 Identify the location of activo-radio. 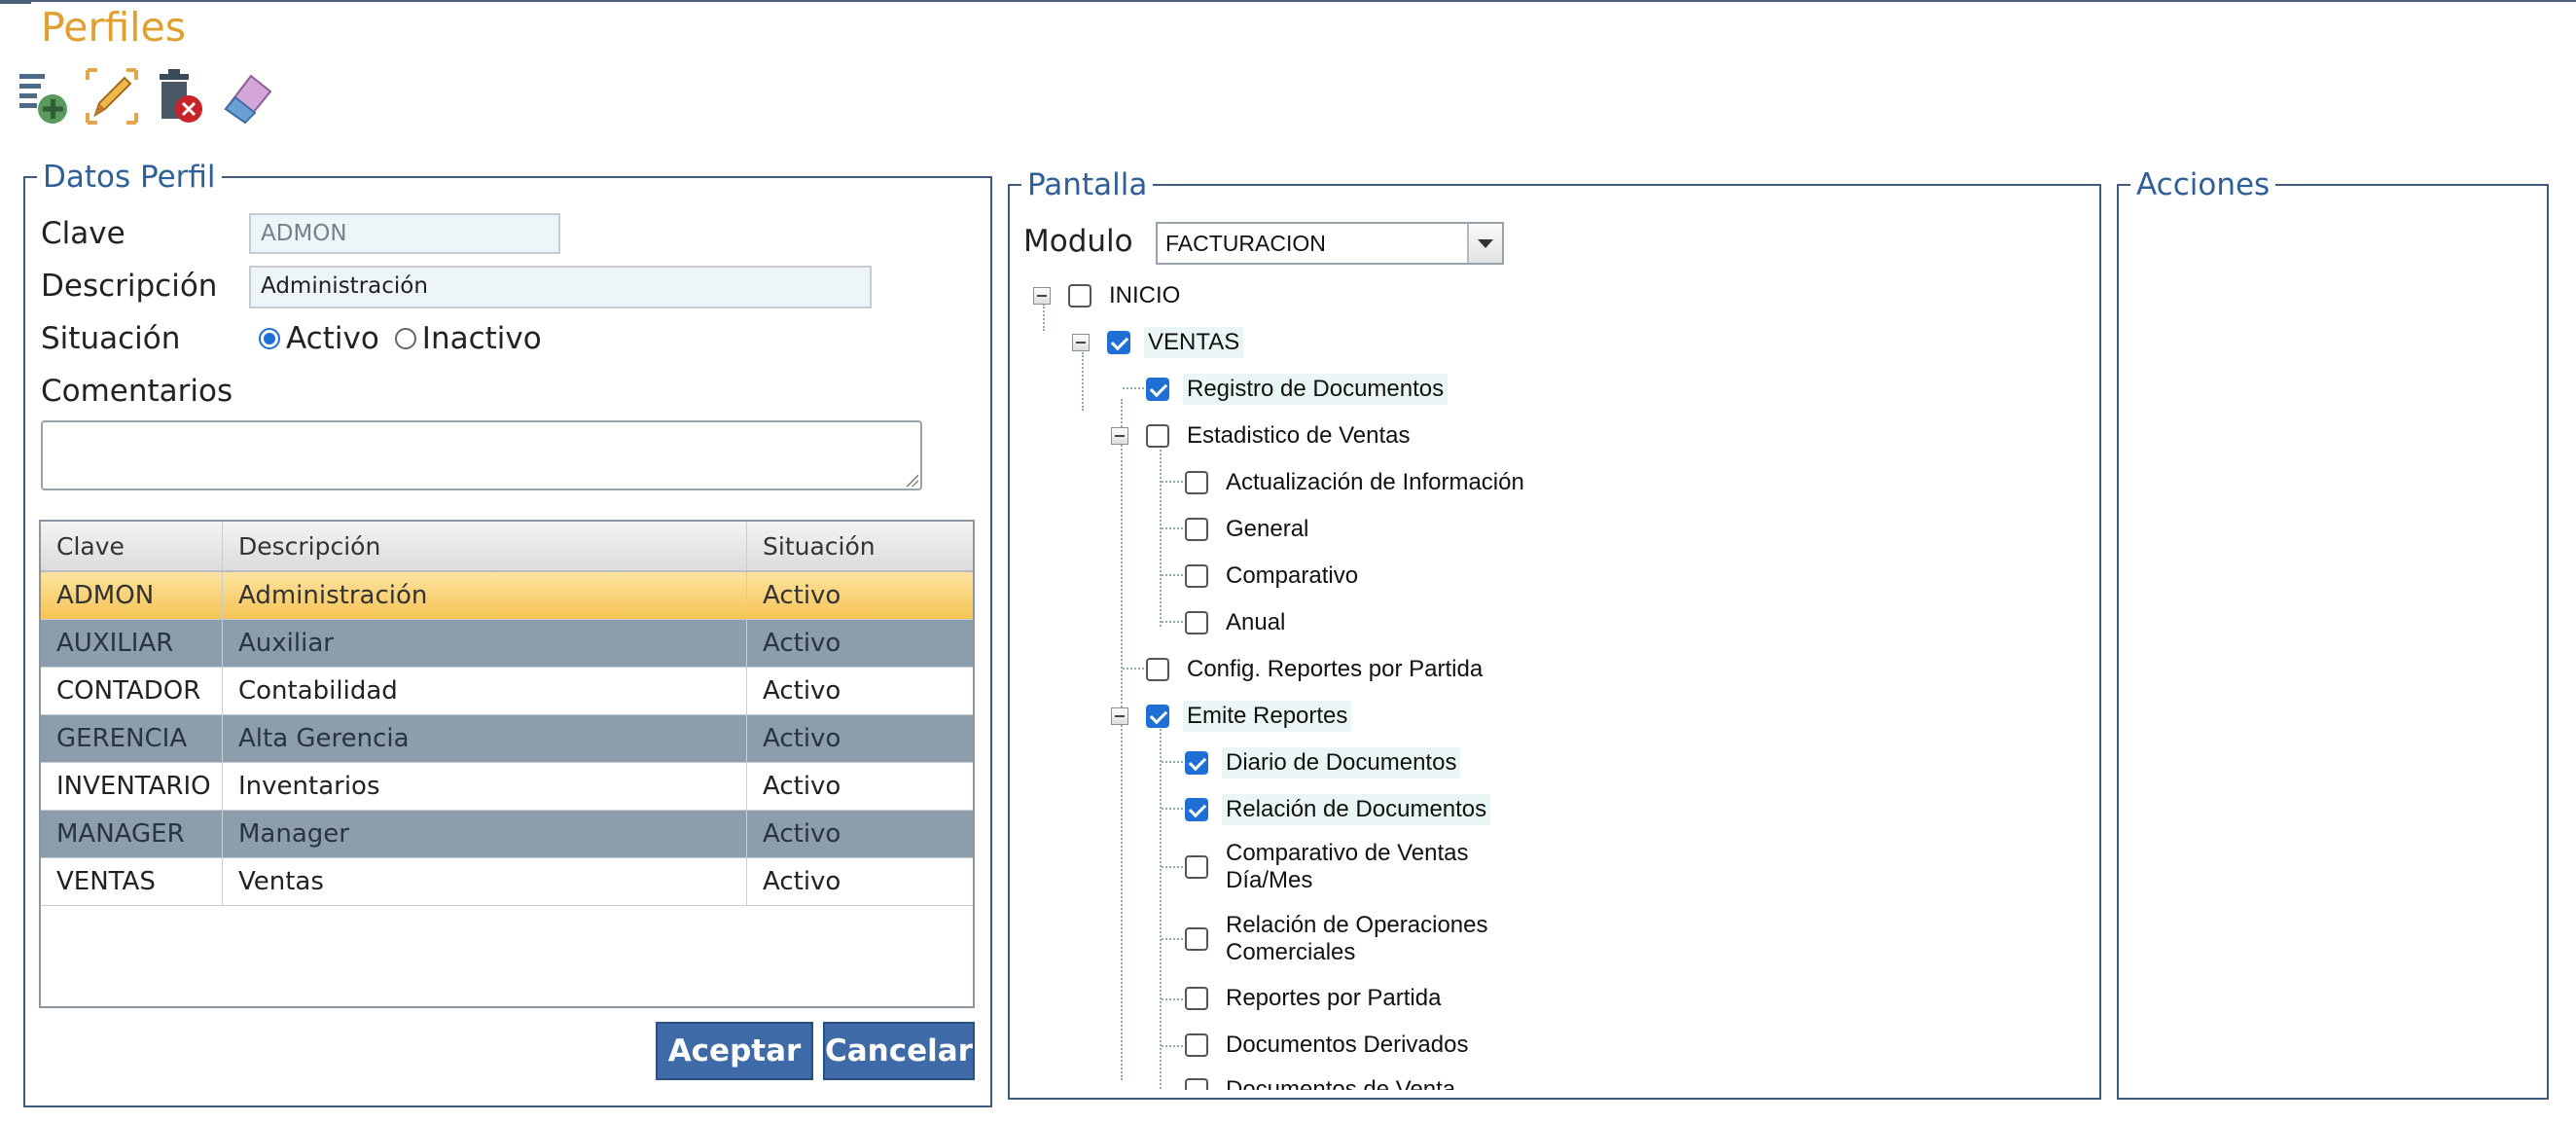
(269, 338).